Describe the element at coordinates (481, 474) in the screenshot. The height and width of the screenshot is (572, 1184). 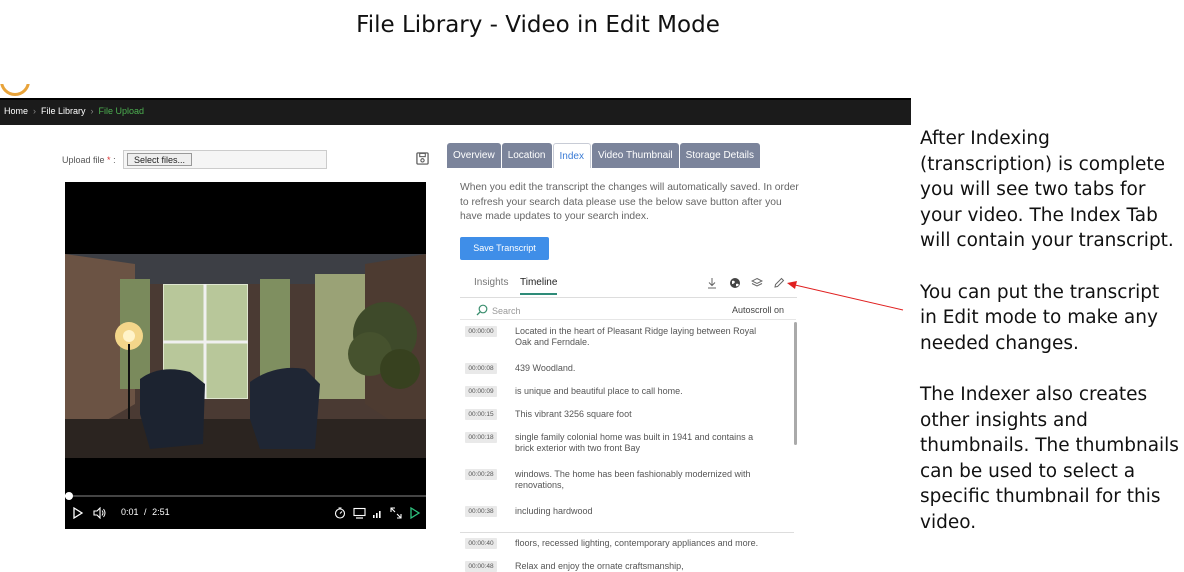
I see `timestamp: 00:00:28` at that location.